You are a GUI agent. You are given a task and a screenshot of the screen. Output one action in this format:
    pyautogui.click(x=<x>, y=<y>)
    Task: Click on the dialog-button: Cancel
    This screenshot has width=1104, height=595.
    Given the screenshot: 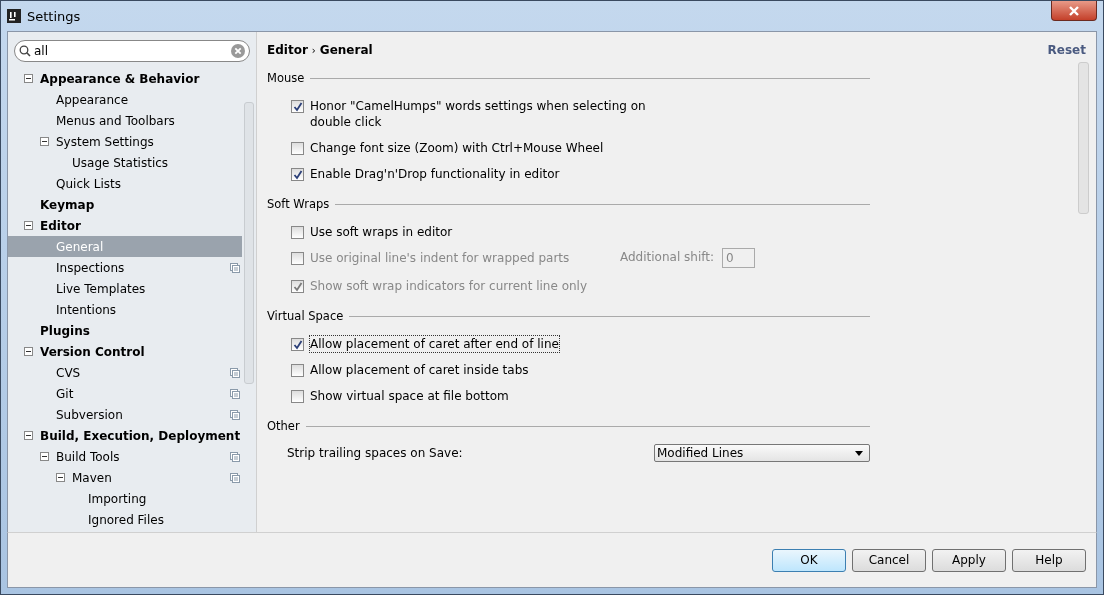 What is the action you would take?
    pyautogui.click(x=889, y=560)
    